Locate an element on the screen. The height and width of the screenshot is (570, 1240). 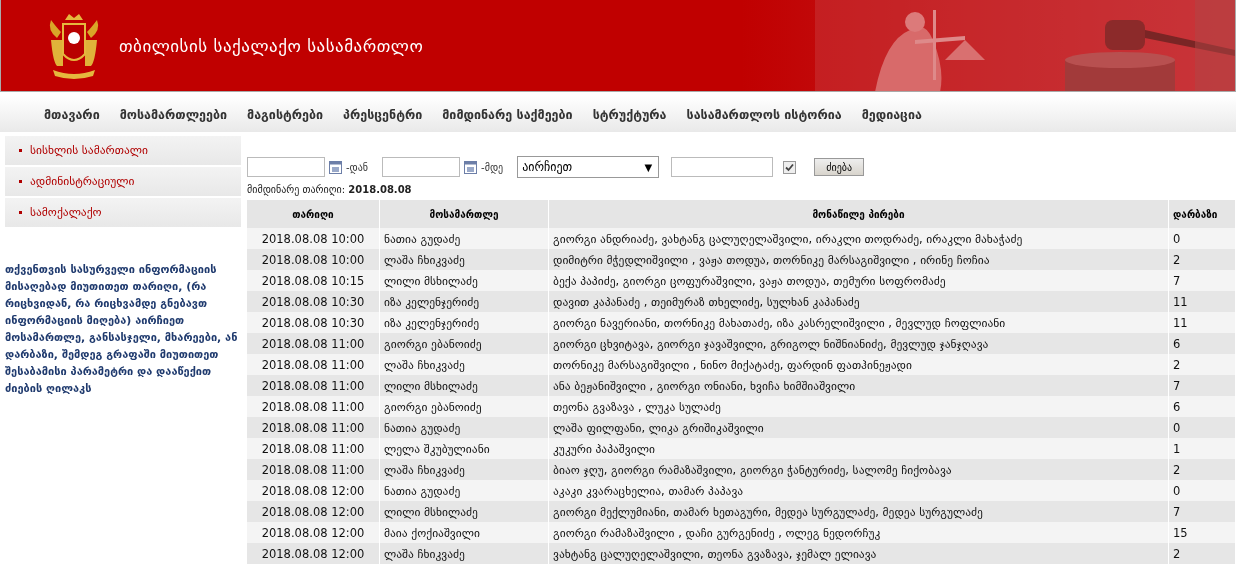
sidebar-item: სამოქალაქო is located at coordinates (123, 213).